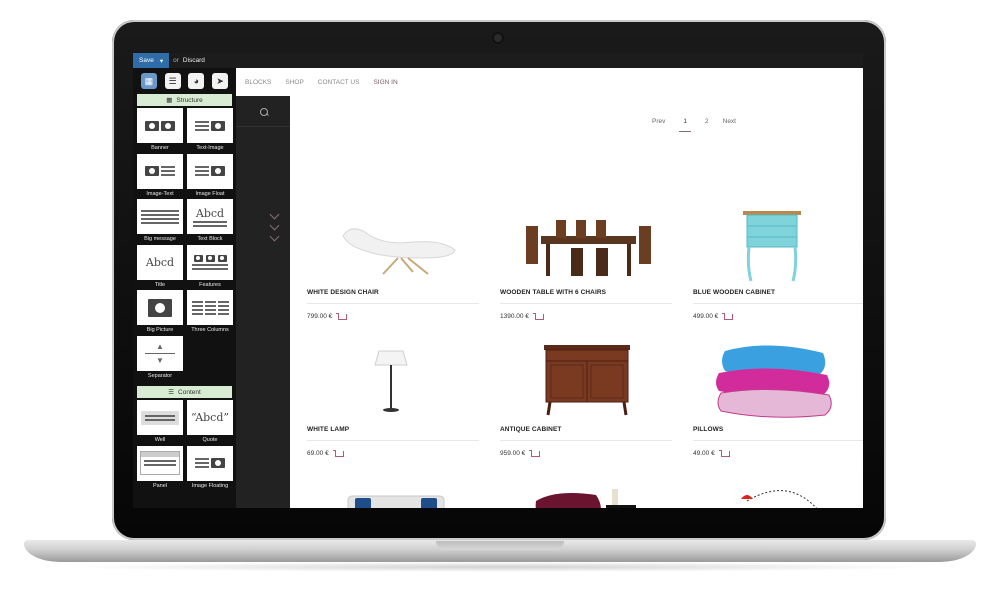 This screenshot has height=600, width=1000. Describe the element at coordinates (160, 485) in the screenshot. I see `block-label: Panel` at that location.